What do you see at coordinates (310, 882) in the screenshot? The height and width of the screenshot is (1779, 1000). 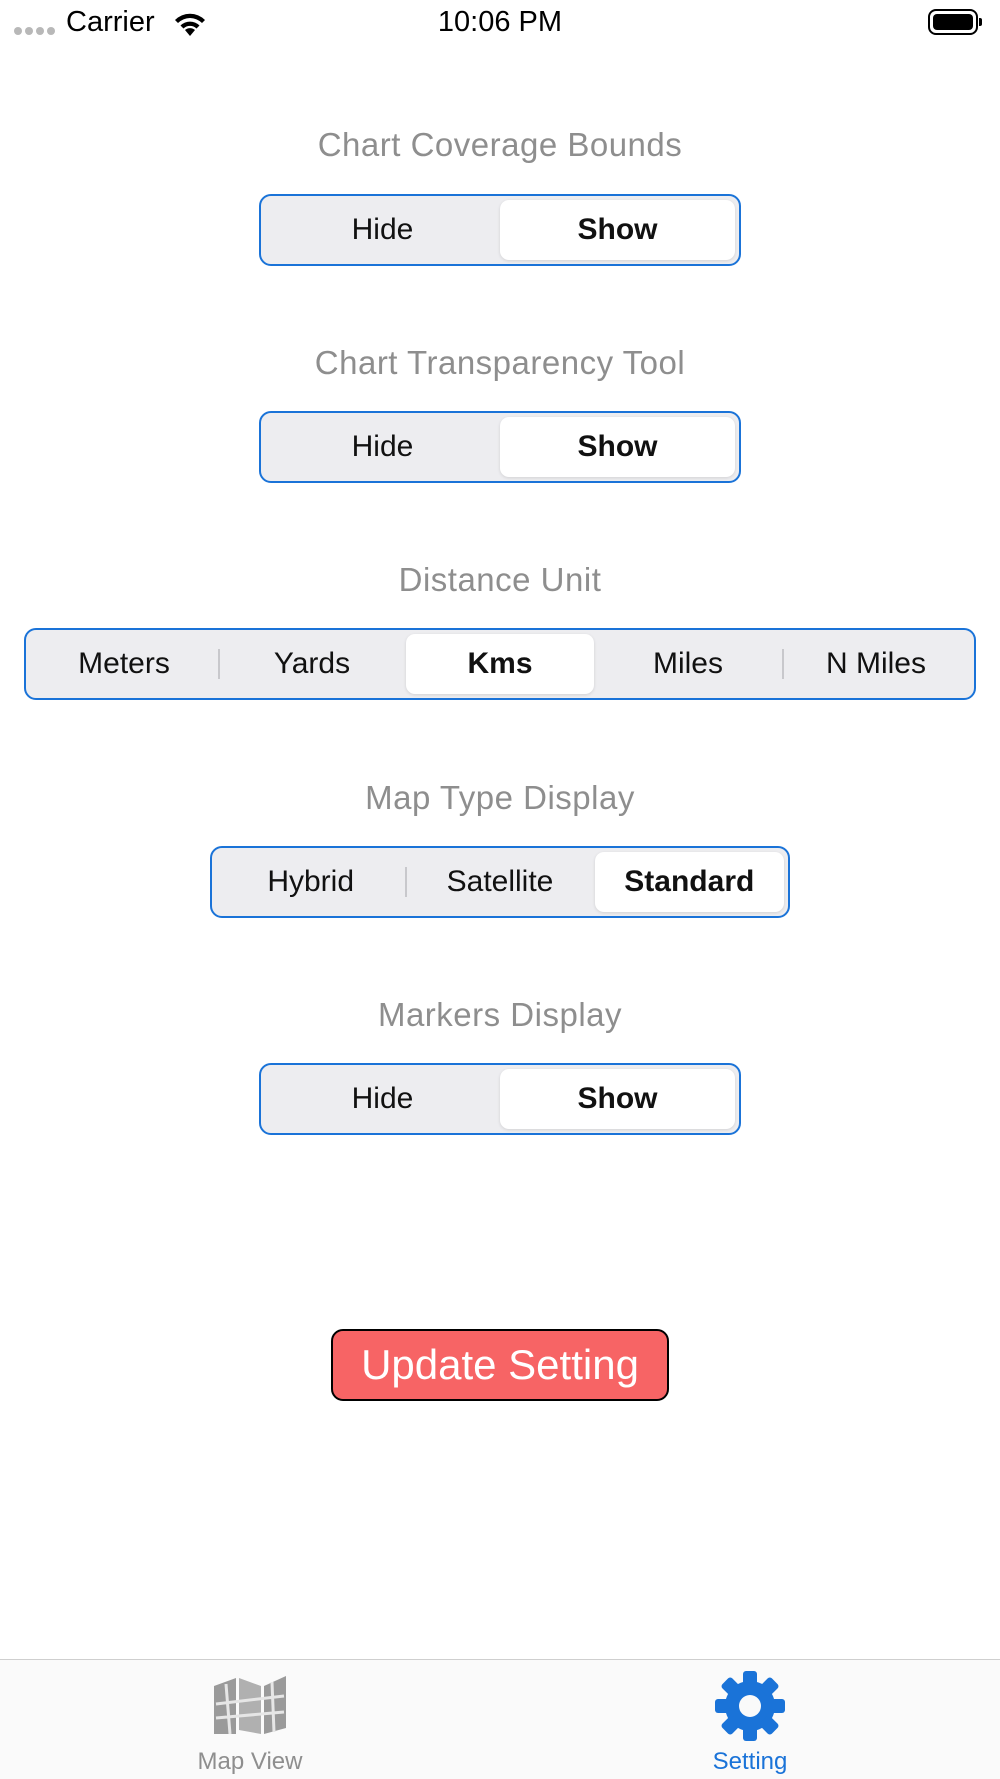 I see `map-type-hybrid: Hybrid` at bounding box center [310, 882].